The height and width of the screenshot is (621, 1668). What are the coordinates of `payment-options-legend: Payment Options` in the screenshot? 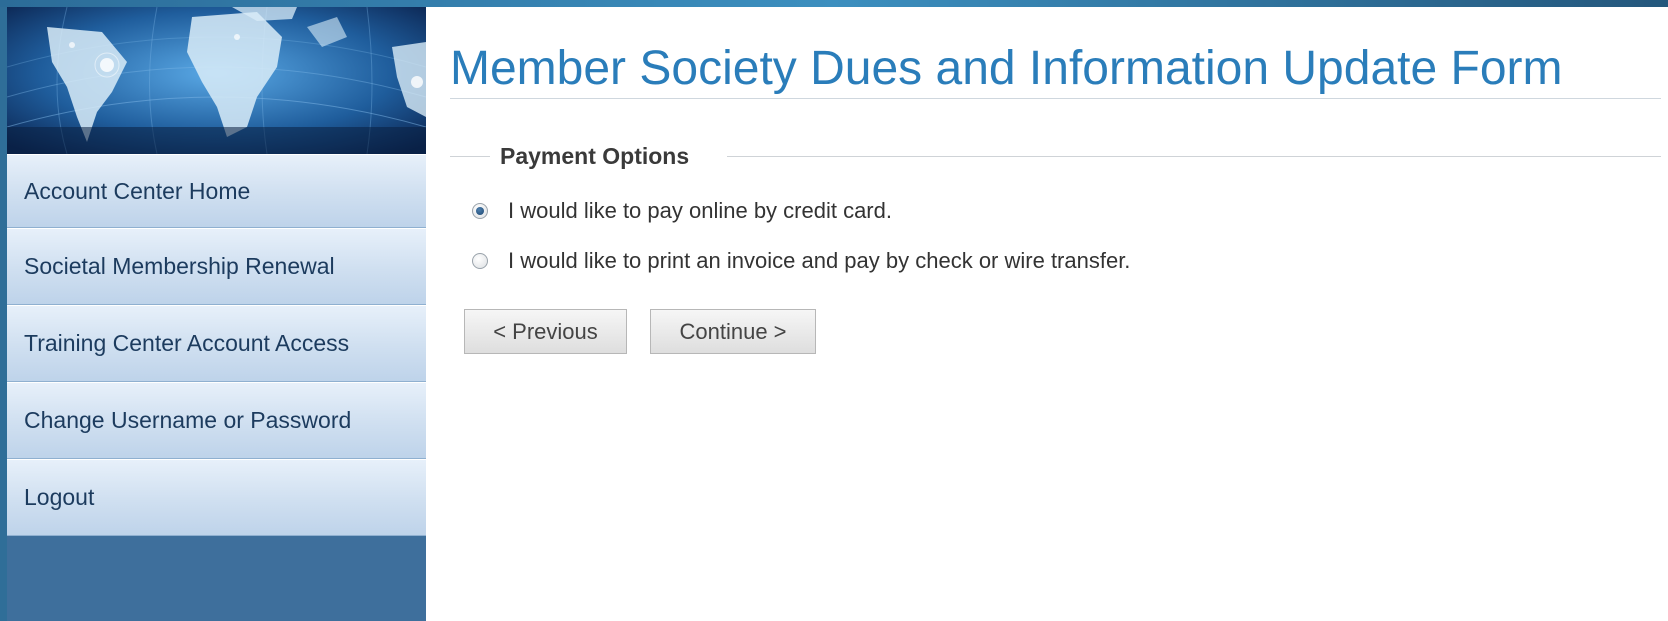 It's located at (595, 156).